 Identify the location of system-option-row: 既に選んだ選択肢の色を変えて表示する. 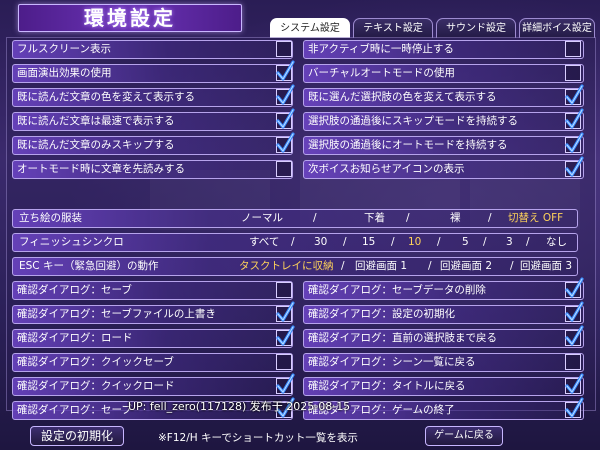
(443, 97).